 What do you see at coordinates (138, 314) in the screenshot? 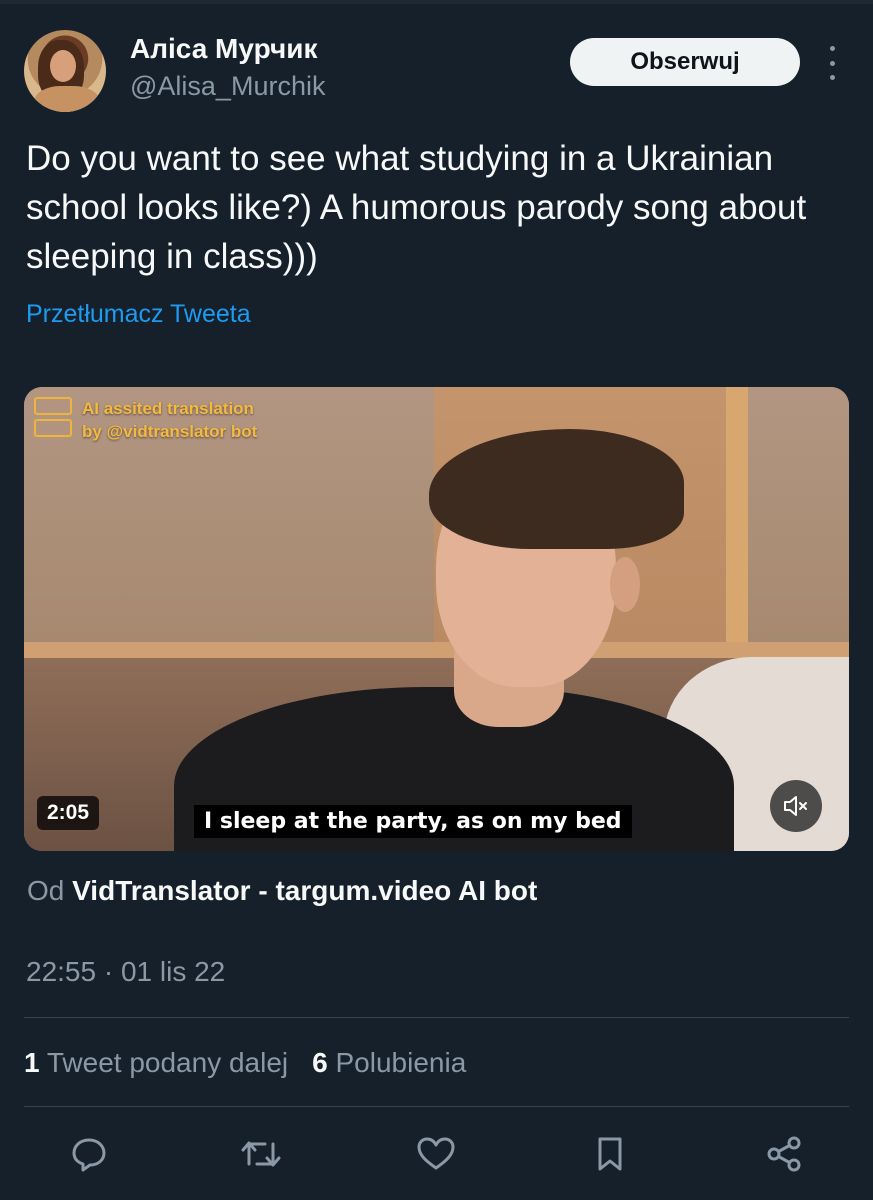
I see `translate-tweet-link: Przetłumacz Tweeta` at bounding box center [138, 314].